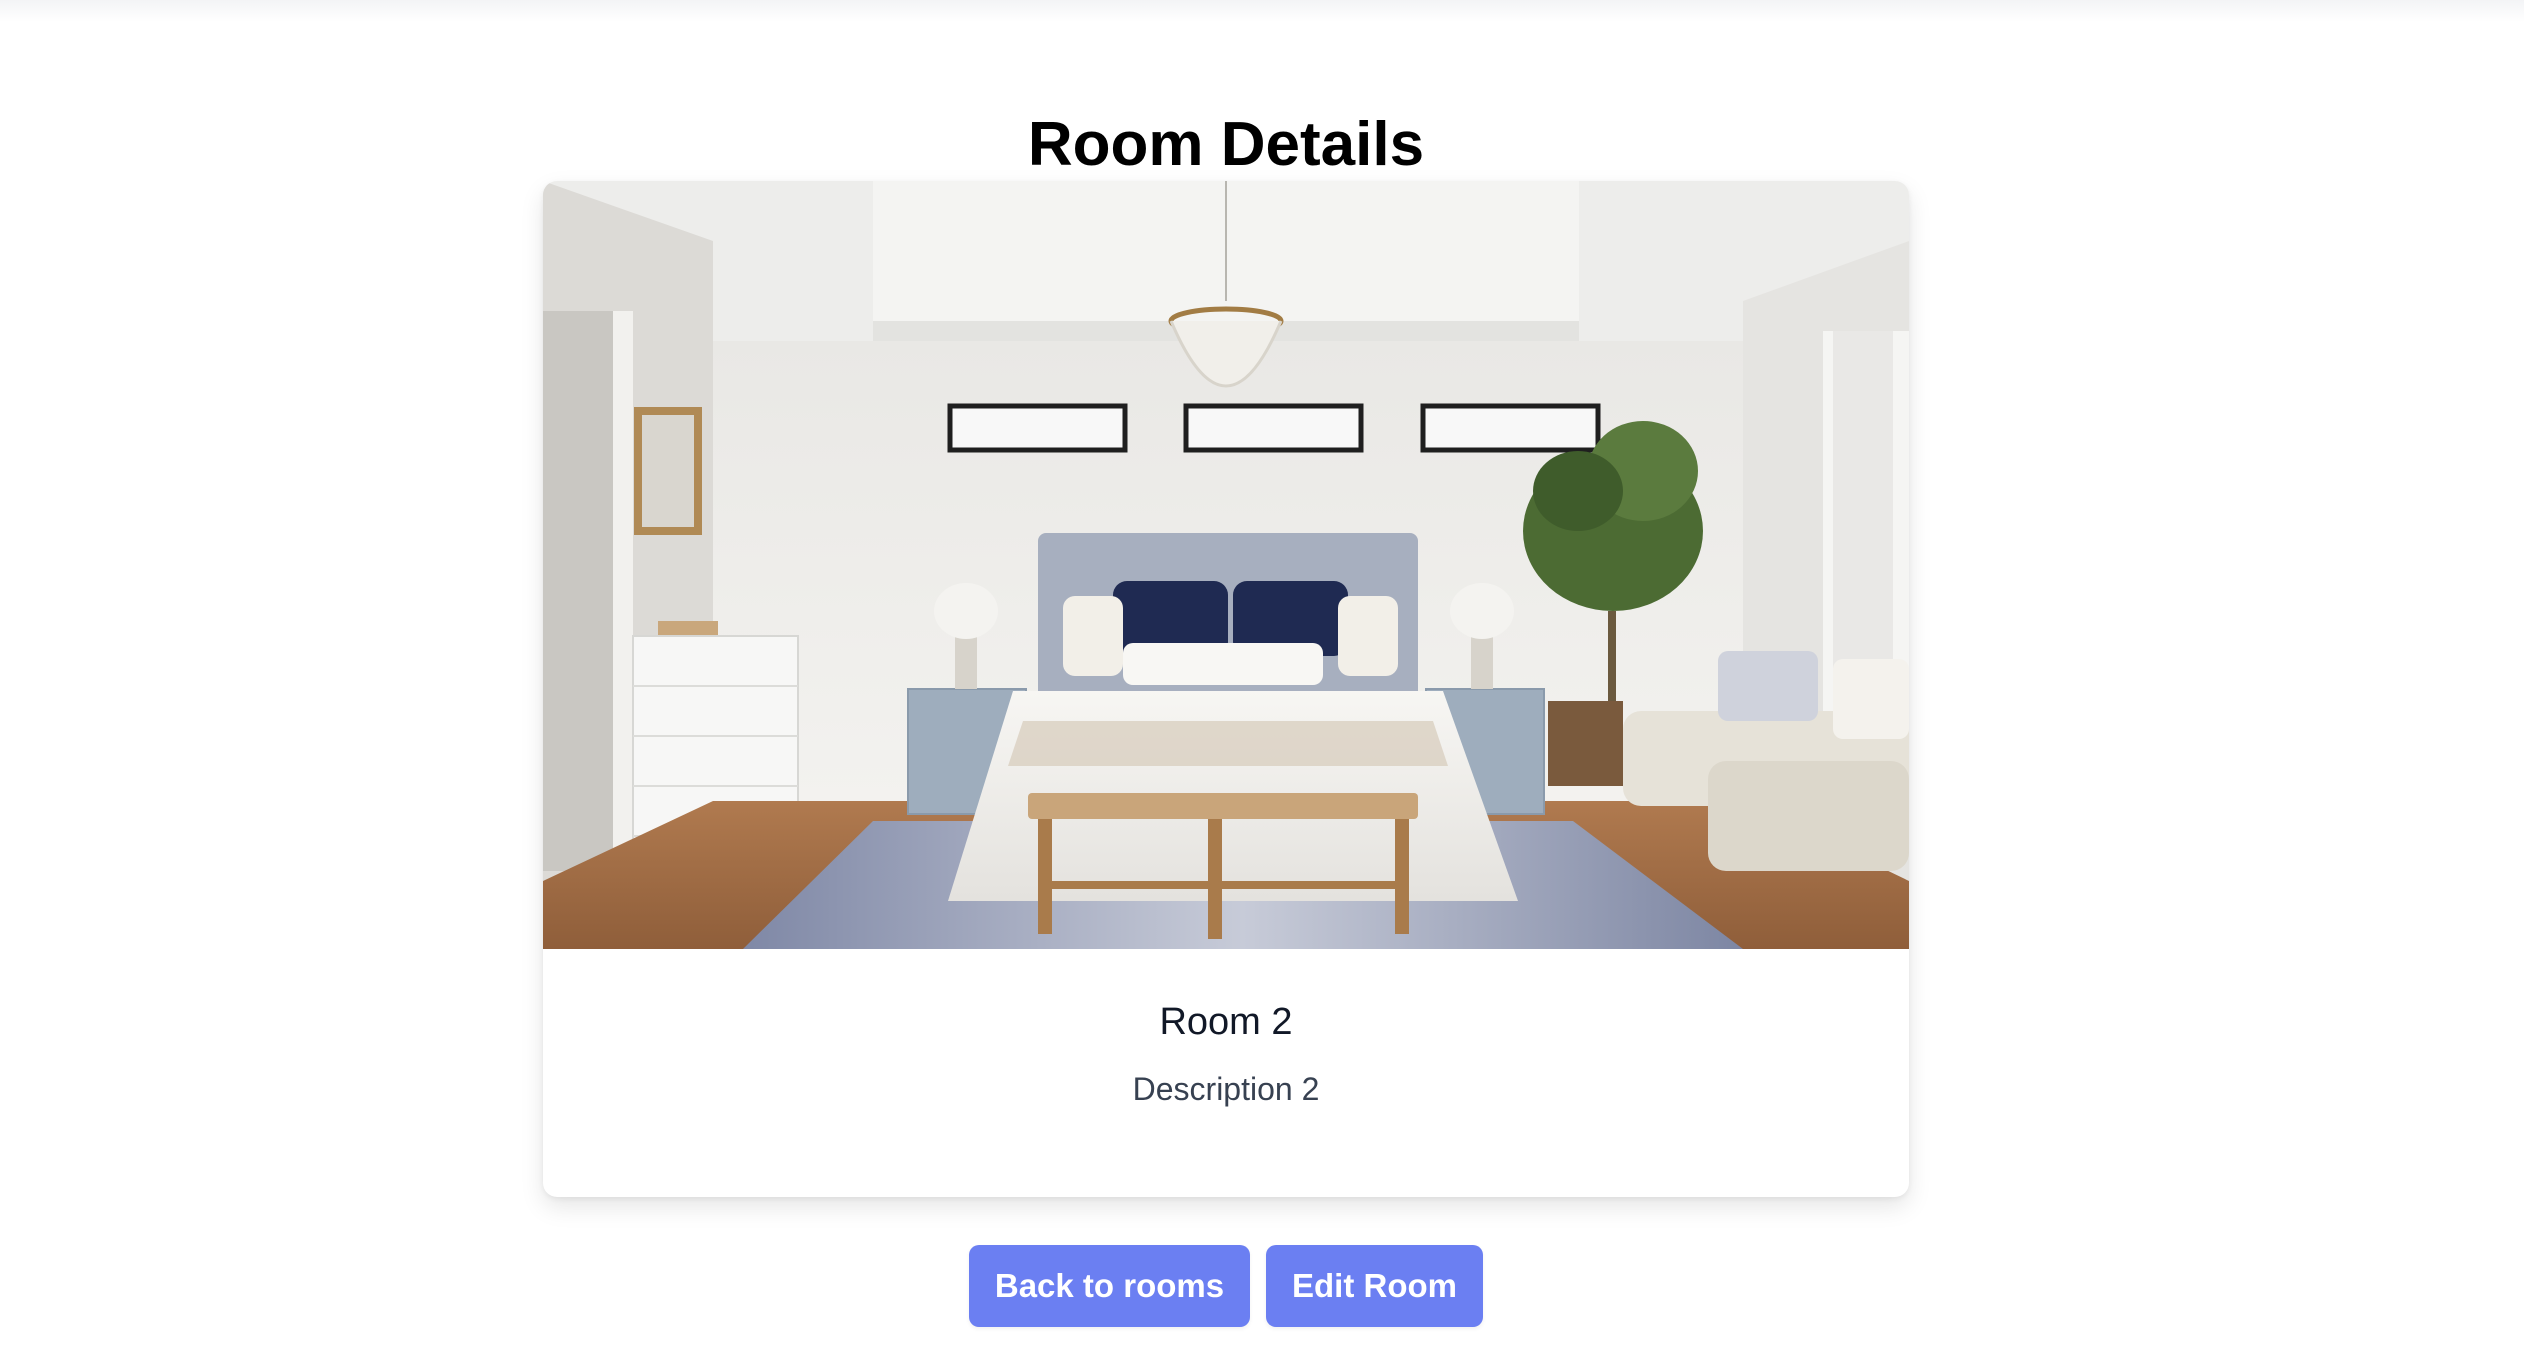 The image size is (2524, 1363). What do you see at coordinates (1374, 1286) in the screenshot?
I see `edit-room-button: Edit Room` at bounding box center [1374, 1286].